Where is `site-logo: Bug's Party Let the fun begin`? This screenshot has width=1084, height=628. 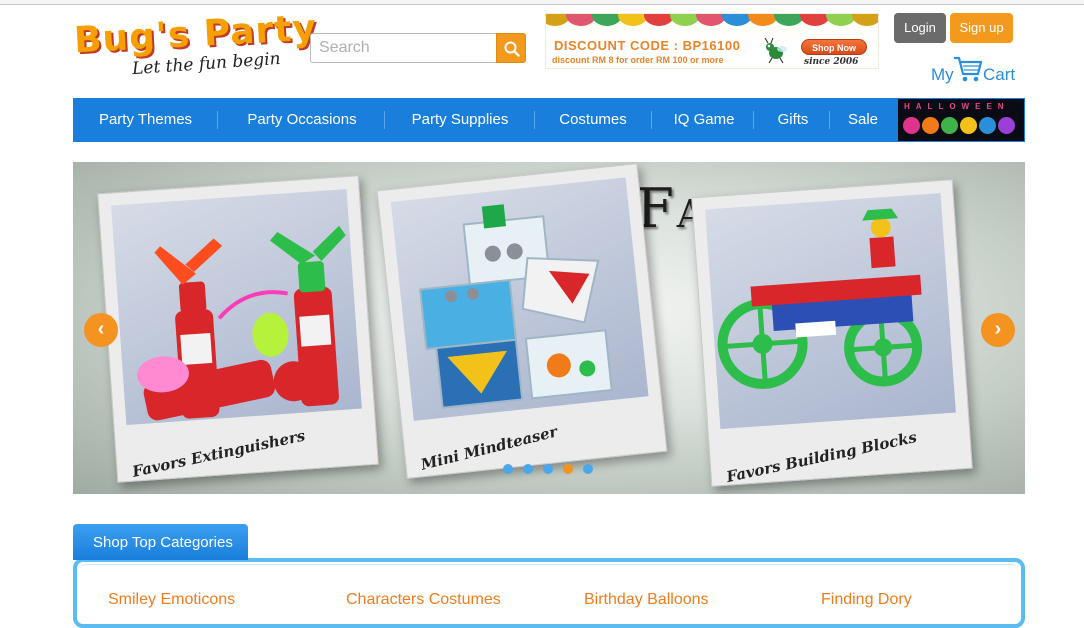 site-logo: Bug's Party Let the fun begin is located at coordinates (195, 44).